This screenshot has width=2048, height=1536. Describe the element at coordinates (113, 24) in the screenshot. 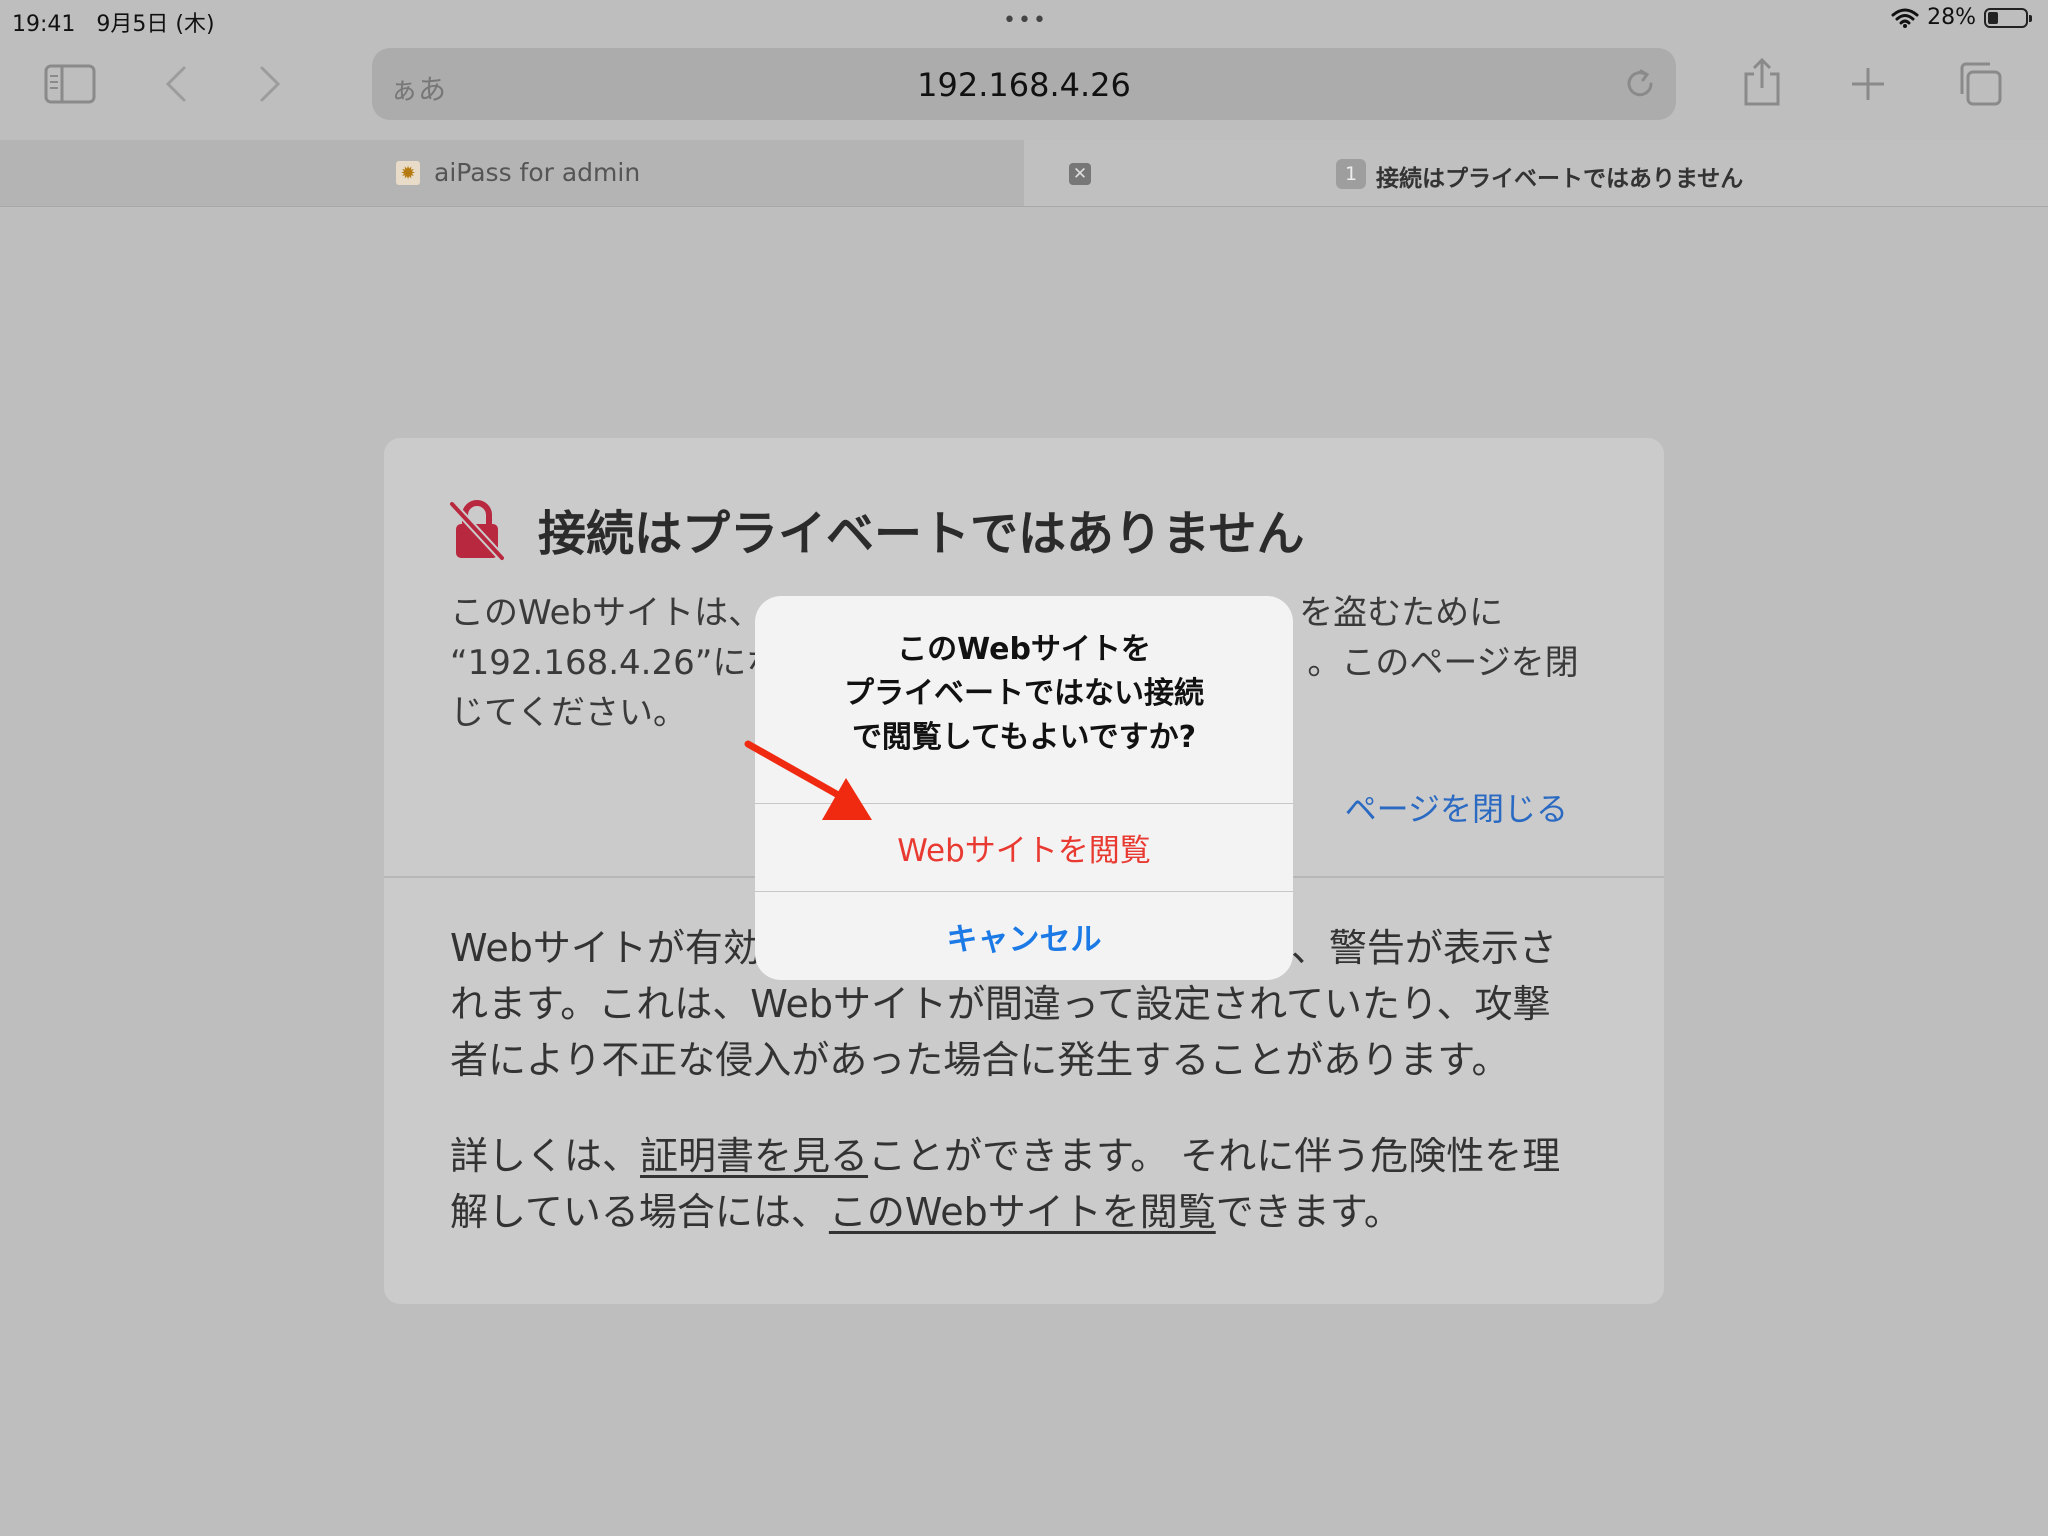

I see `status-time: 19:41 9月5日 (木)` at that location.